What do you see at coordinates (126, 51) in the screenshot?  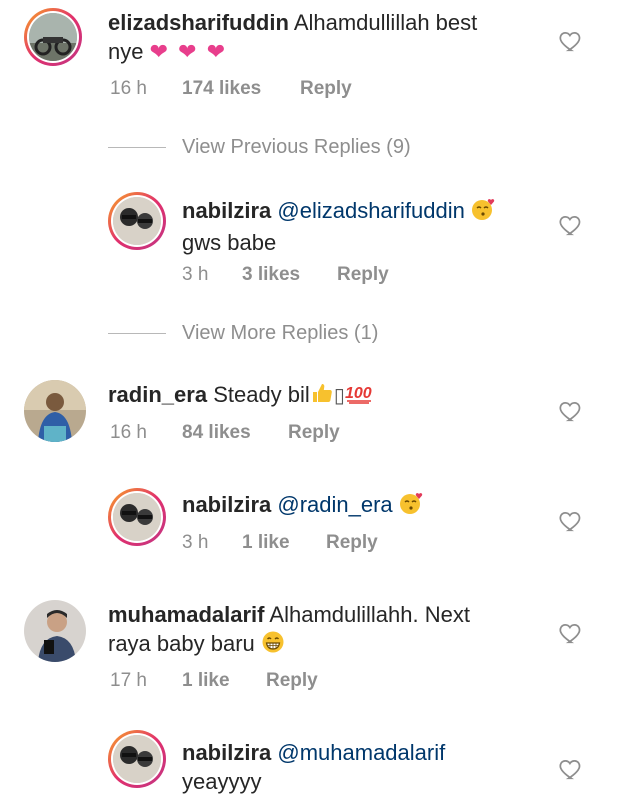 I see `comment-text: nye` at bounding box center [126, 51].